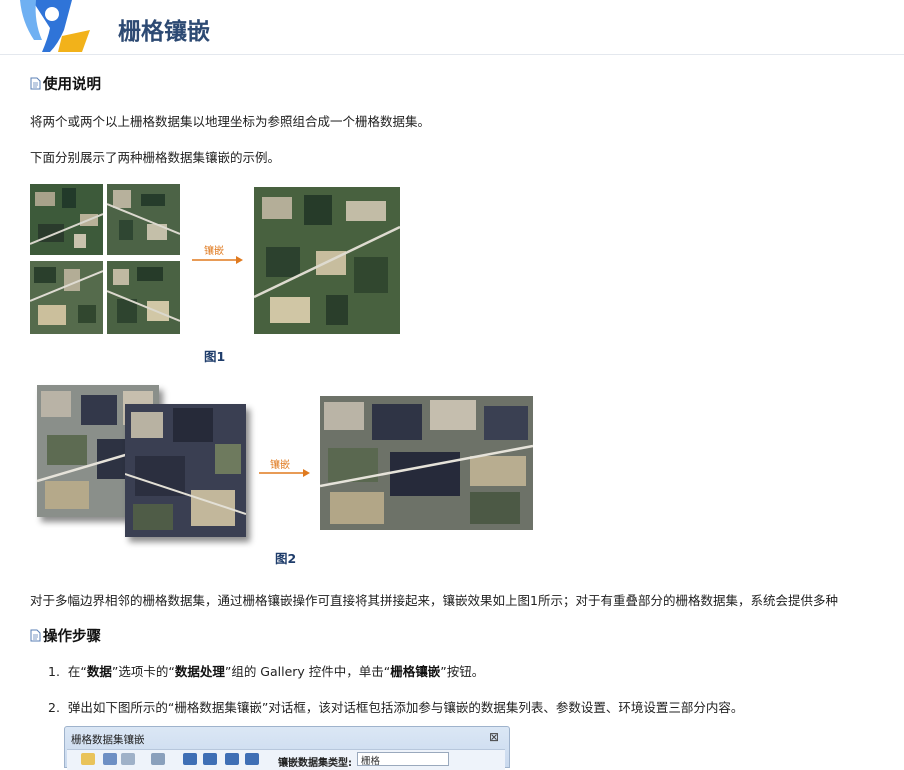  I want to click on examples-paragraph: 下面分别展示了两种栅格数据集镶嵌的示例。, so click(155, 157).